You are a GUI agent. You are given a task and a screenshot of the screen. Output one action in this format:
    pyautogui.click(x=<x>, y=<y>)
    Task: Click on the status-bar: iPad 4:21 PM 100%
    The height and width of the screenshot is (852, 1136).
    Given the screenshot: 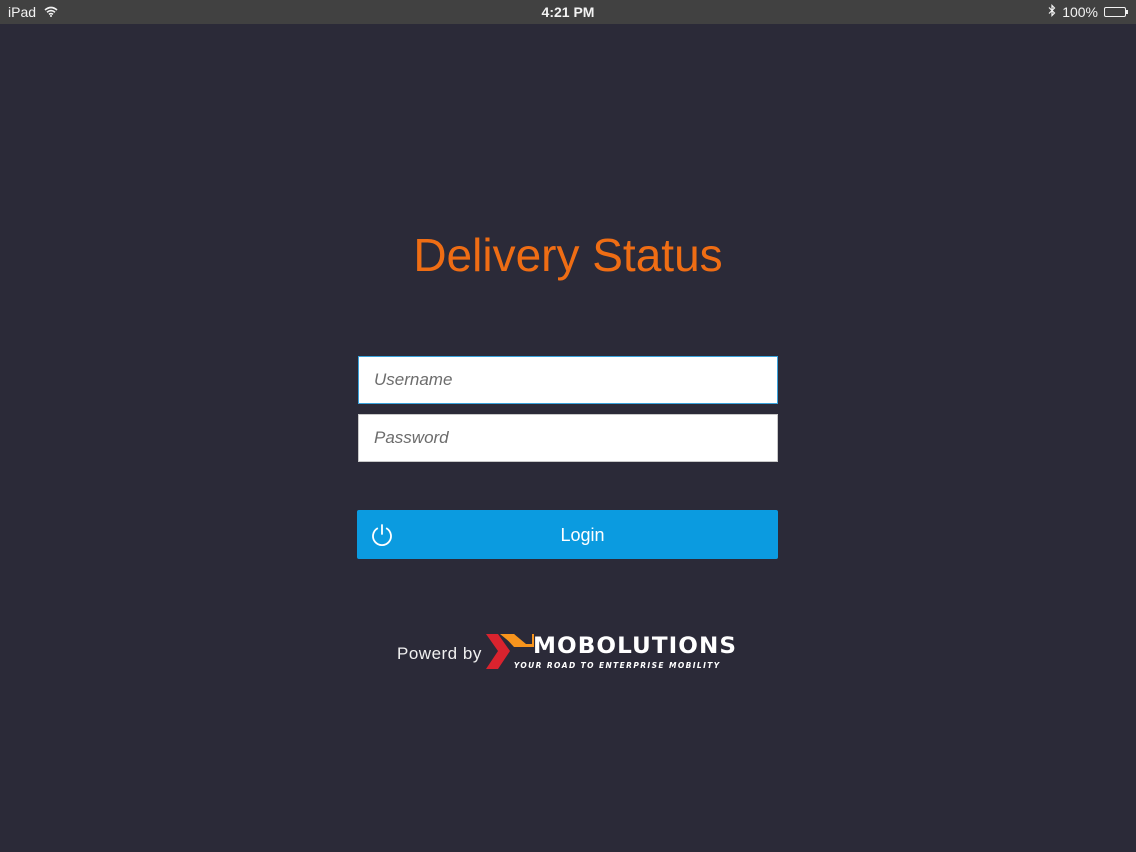 What is the action you would take?
    pyautogui.click(x=568, y=12)
    